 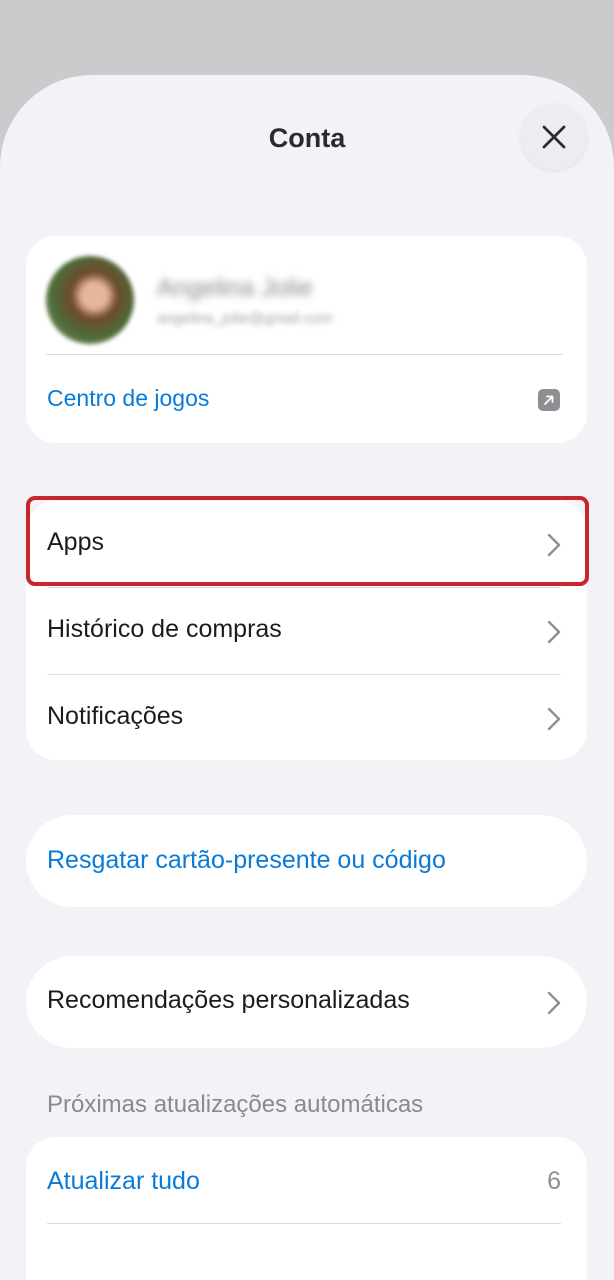 I want to click on recommendations-label: Recomendações personalizadas, so click(x=228, y=1000).